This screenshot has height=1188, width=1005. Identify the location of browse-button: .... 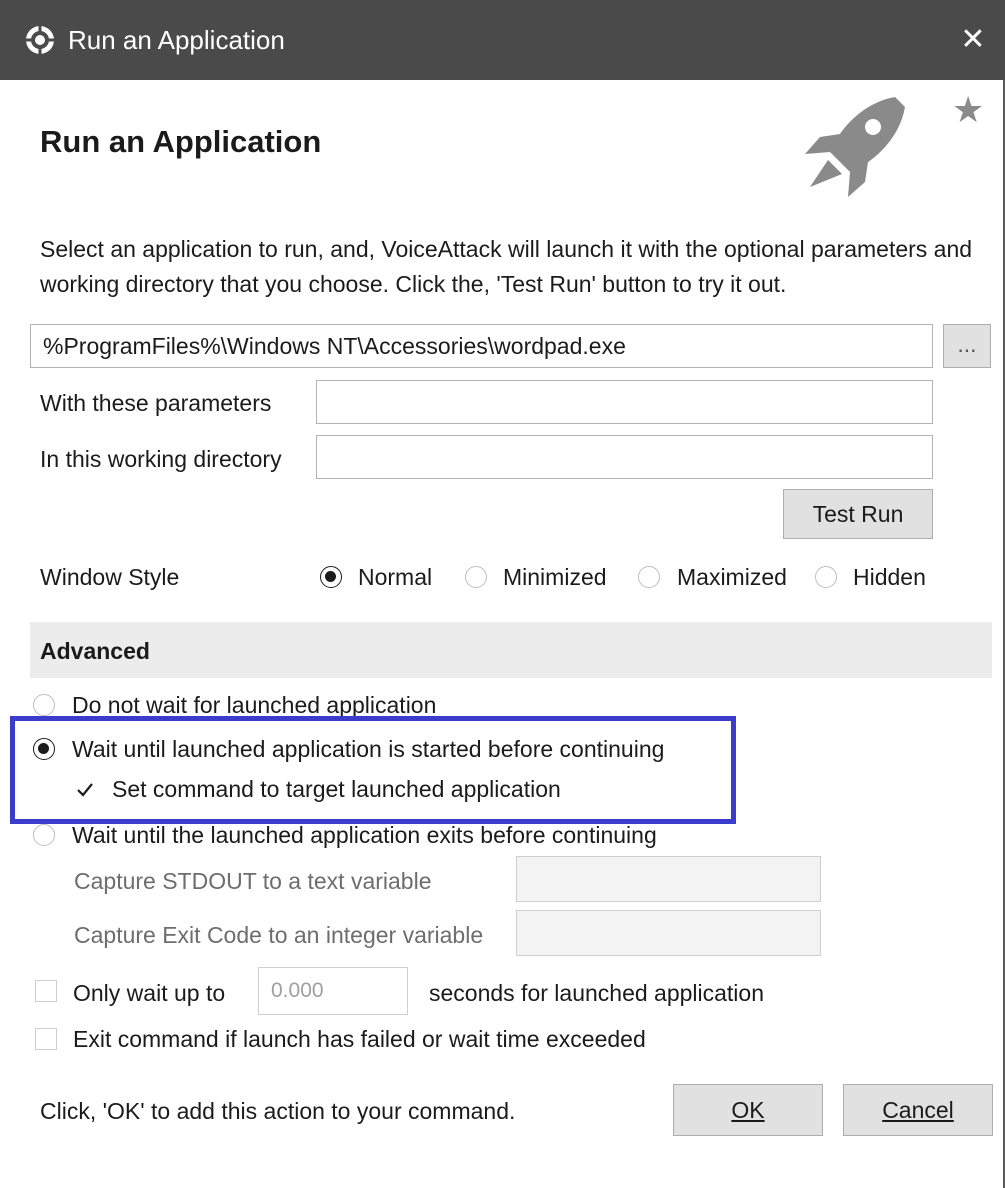
(967, 346).